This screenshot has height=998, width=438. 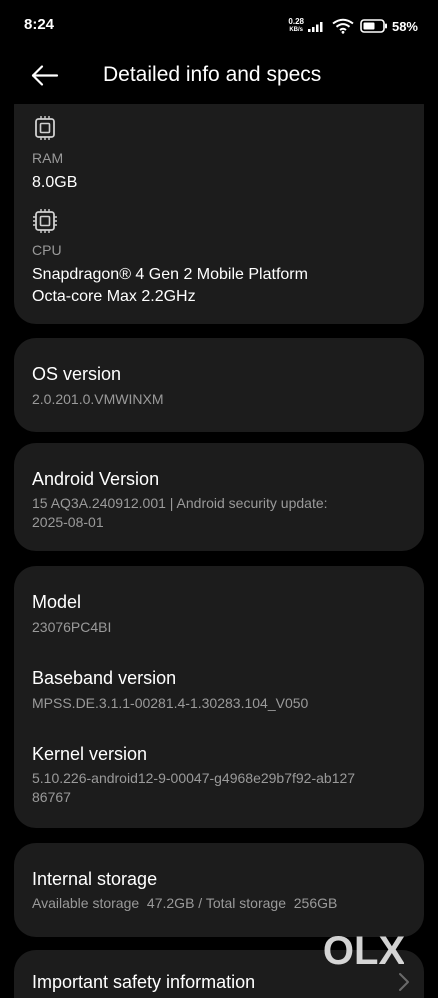 What do you see at coordinates (373, 26) in the screenshot?
I see `battery-icon` at bounding box center [373, 26].